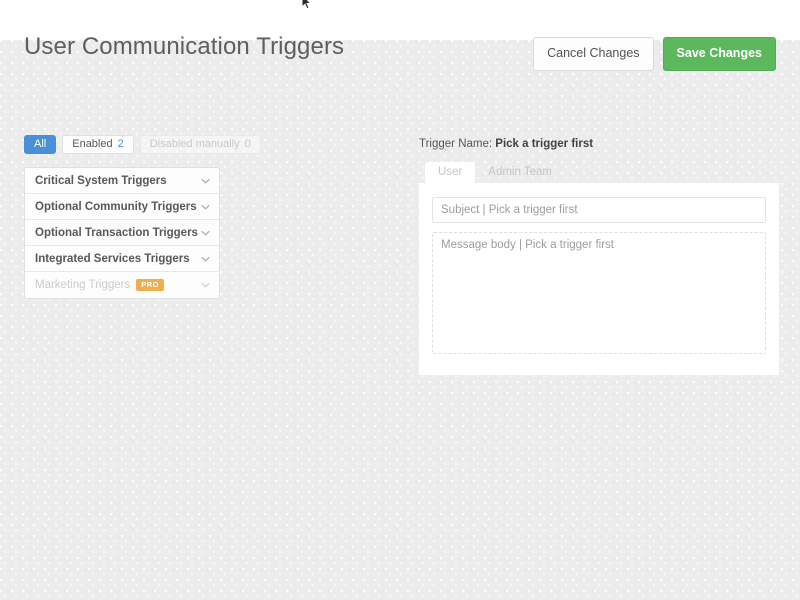 Image resolution: width=800 pixels, height=600 pixels. I want to click on accordion-item-label: Integrated Services Triggers, so click(112, 258).